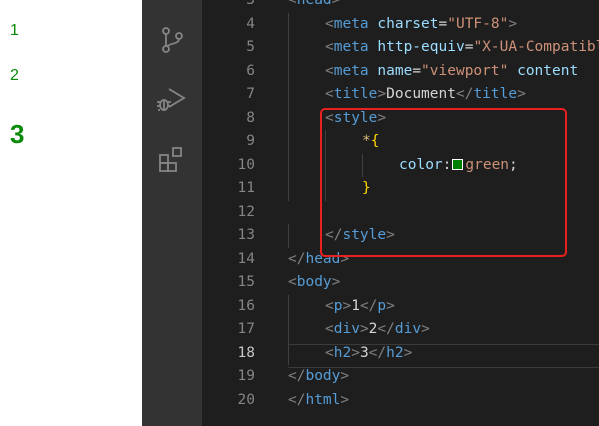  I want to click on line-number: 5, so click(250, 47).